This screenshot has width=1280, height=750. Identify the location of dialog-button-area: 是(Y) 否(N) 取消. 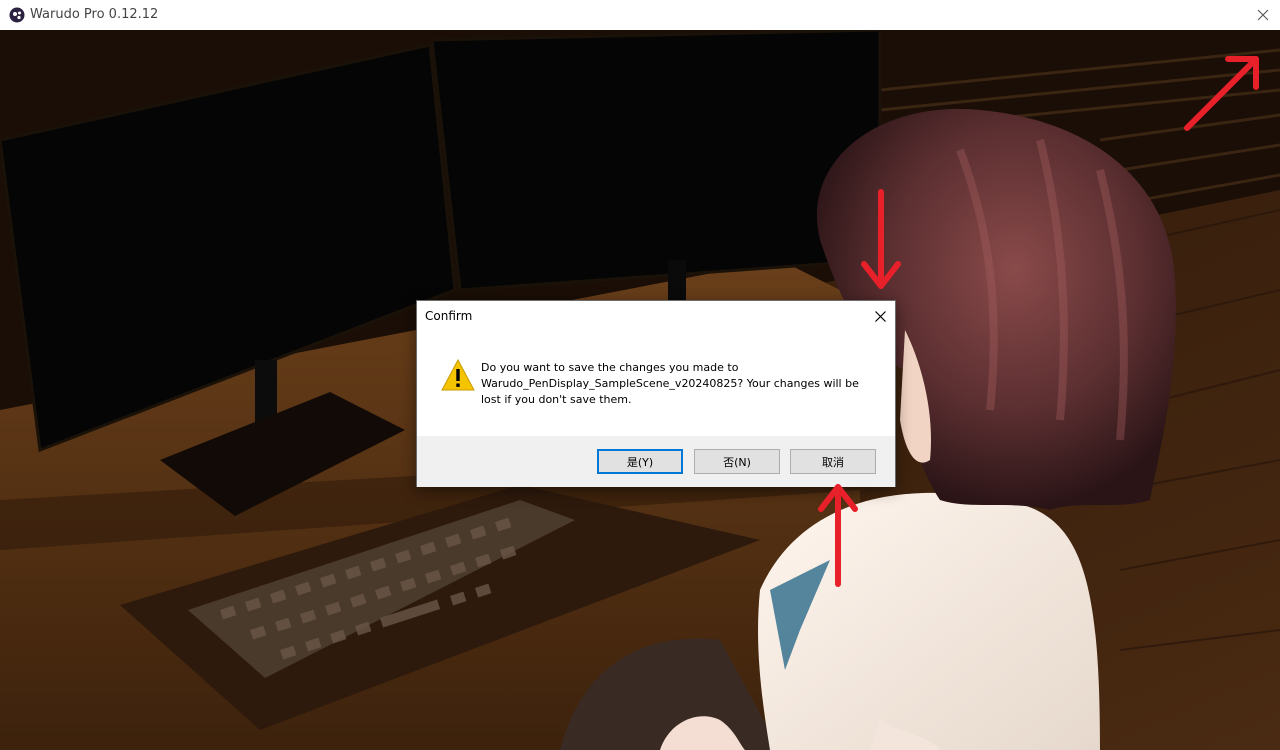
(656, 461).